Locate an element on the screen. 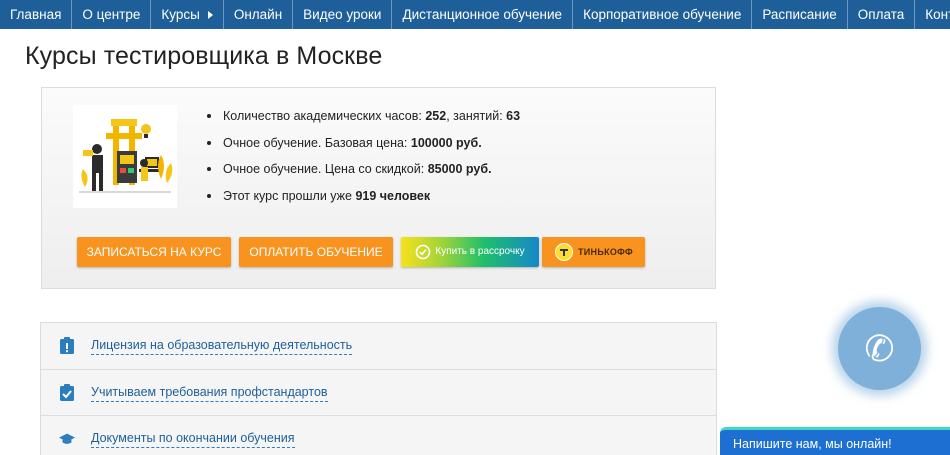 This screenshot has height=455, width=950. list-item: Учитываем требования профстандартов is located at coordinates (378, 393).